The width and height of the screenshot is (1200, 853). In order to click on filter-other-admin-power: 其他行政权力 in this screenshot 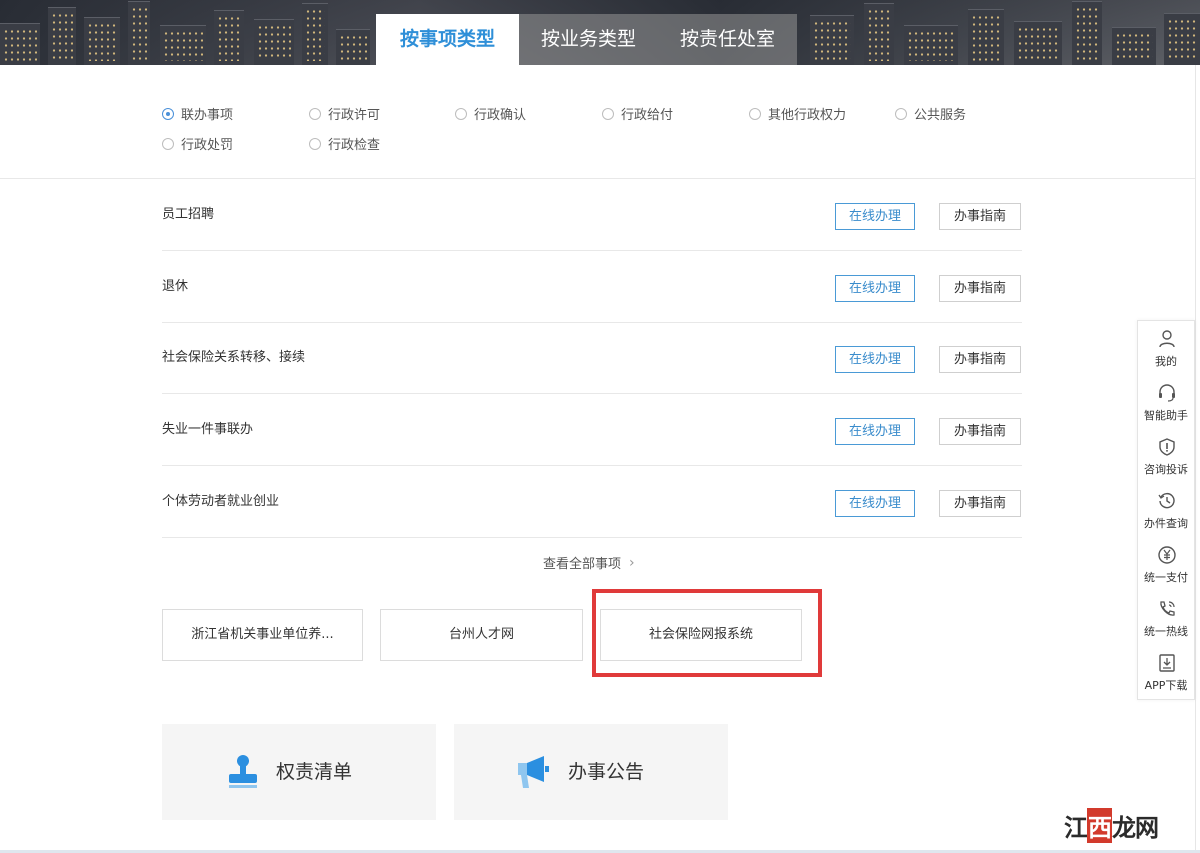, I will do `click(797, 113)`.